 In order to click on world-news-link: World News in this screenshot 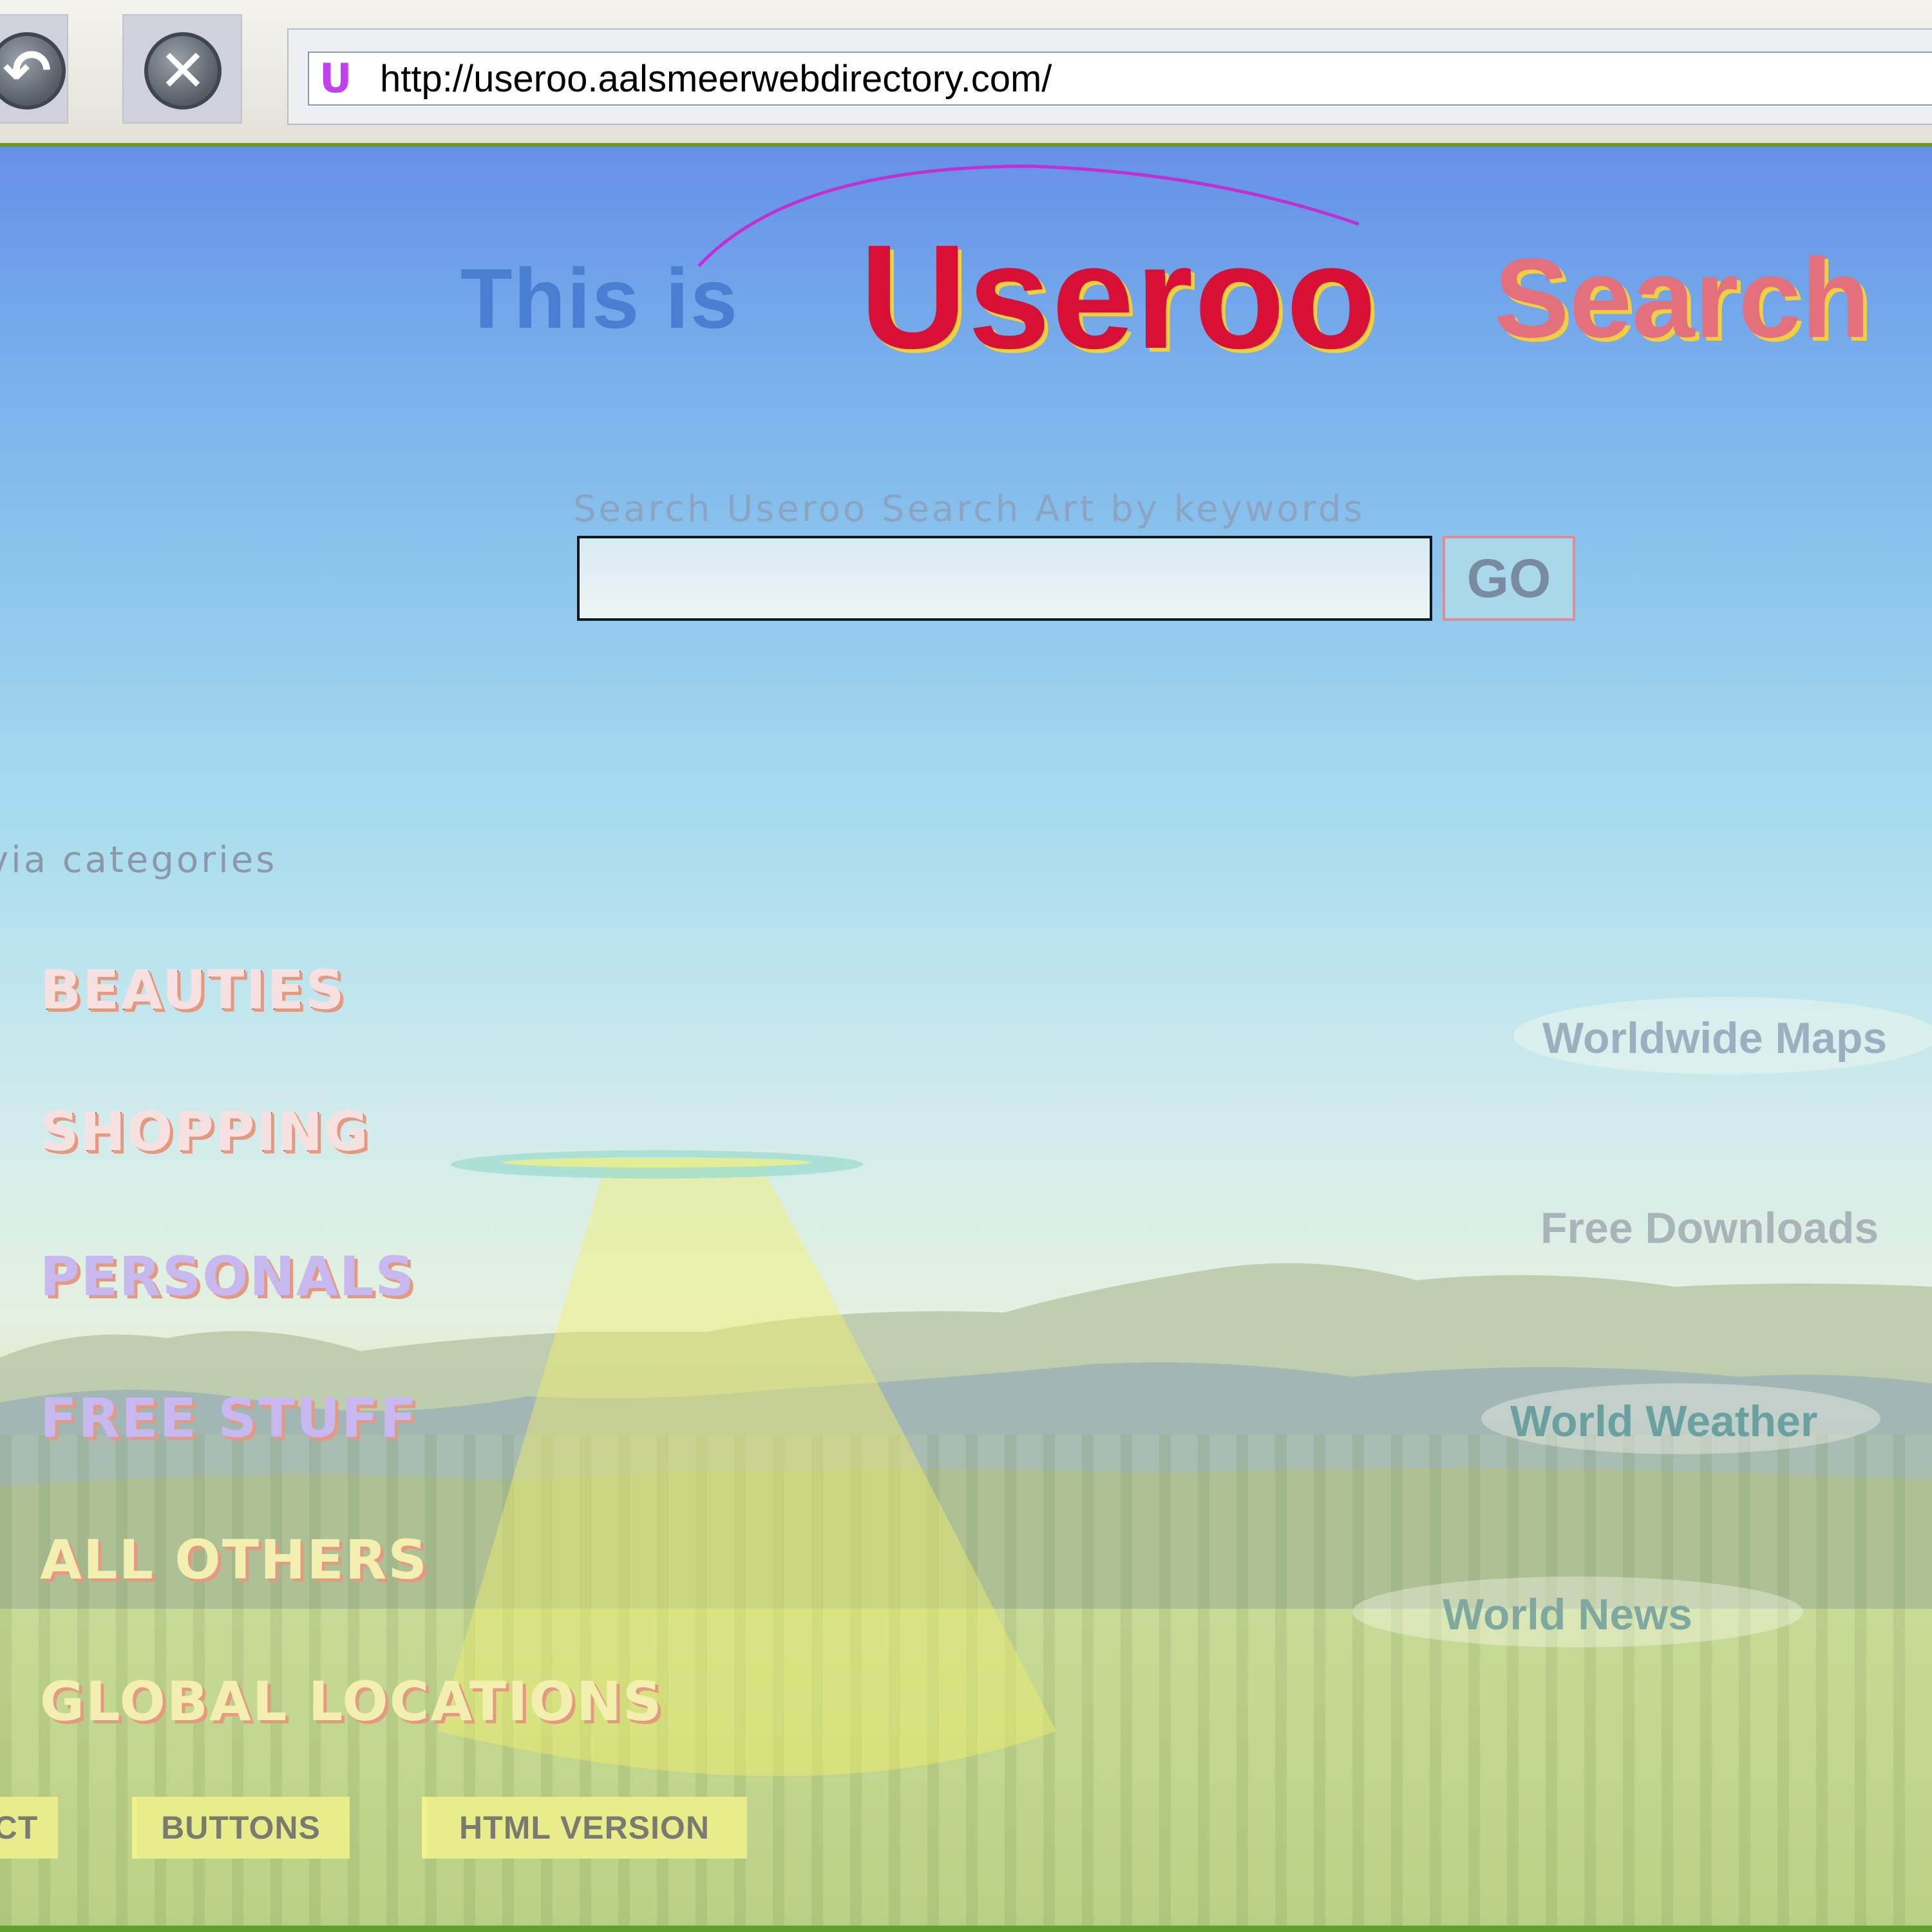, I will do `click(1568, 1614)`.